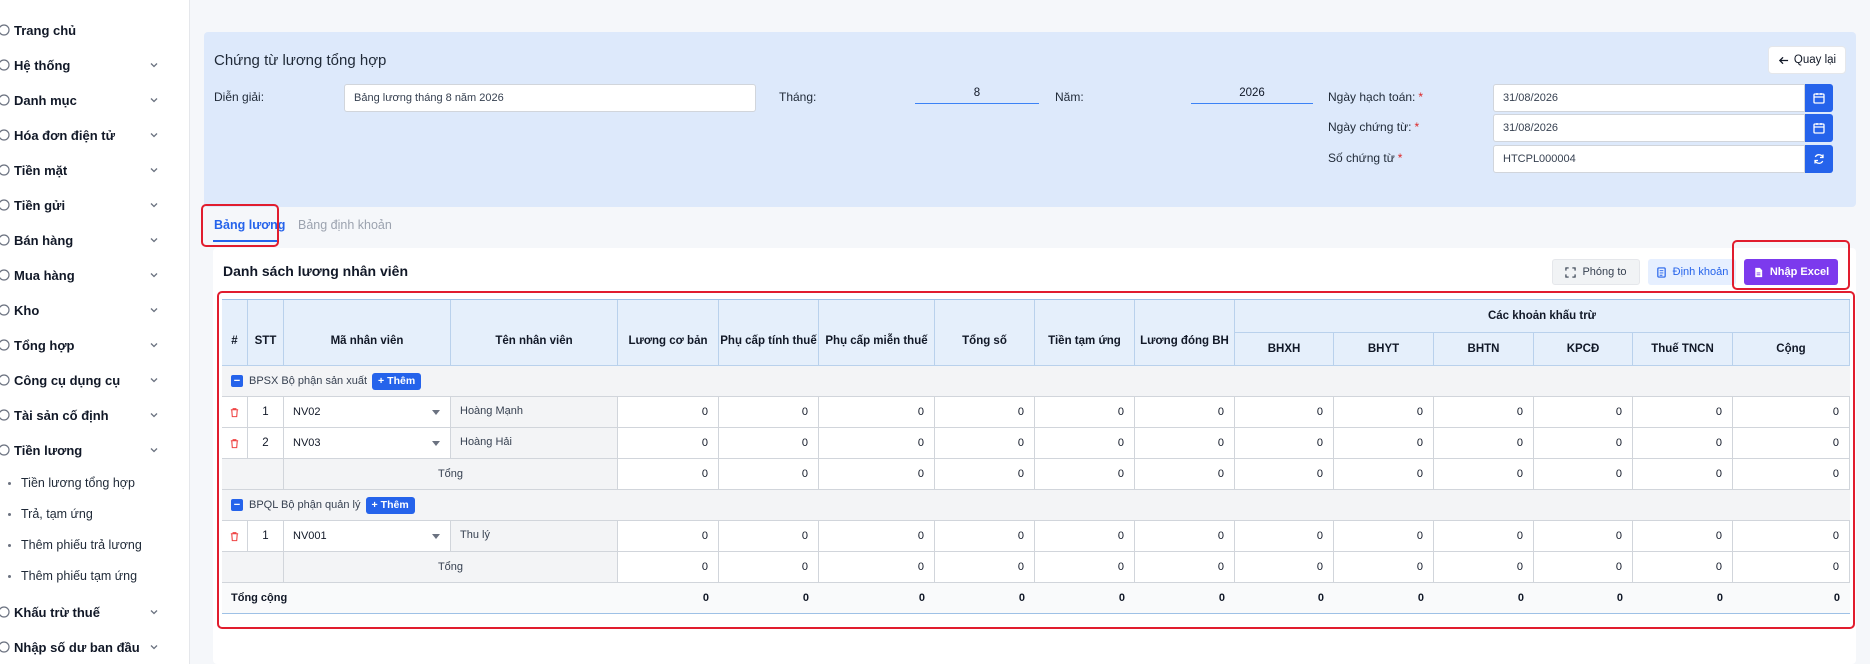 The height and width of the screenshot is (664, 1870). What do you see at coordinates (1692, 272) in the screenshot?
I see `dinh-khoan-button: Định khoản` at bounding box center [1692, 272].